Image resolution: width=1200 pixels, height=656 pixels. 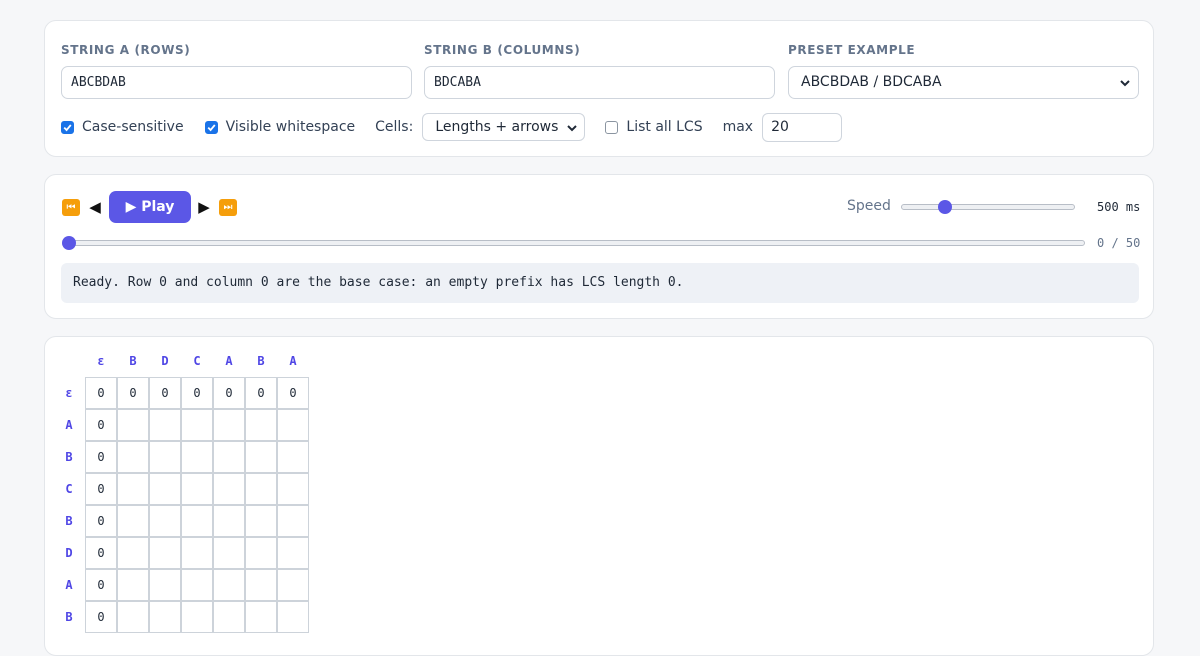 What do you see at coordinates (577, 243) in the screenshot?
I see `step-slider-track` at bounding box center [577, 243].